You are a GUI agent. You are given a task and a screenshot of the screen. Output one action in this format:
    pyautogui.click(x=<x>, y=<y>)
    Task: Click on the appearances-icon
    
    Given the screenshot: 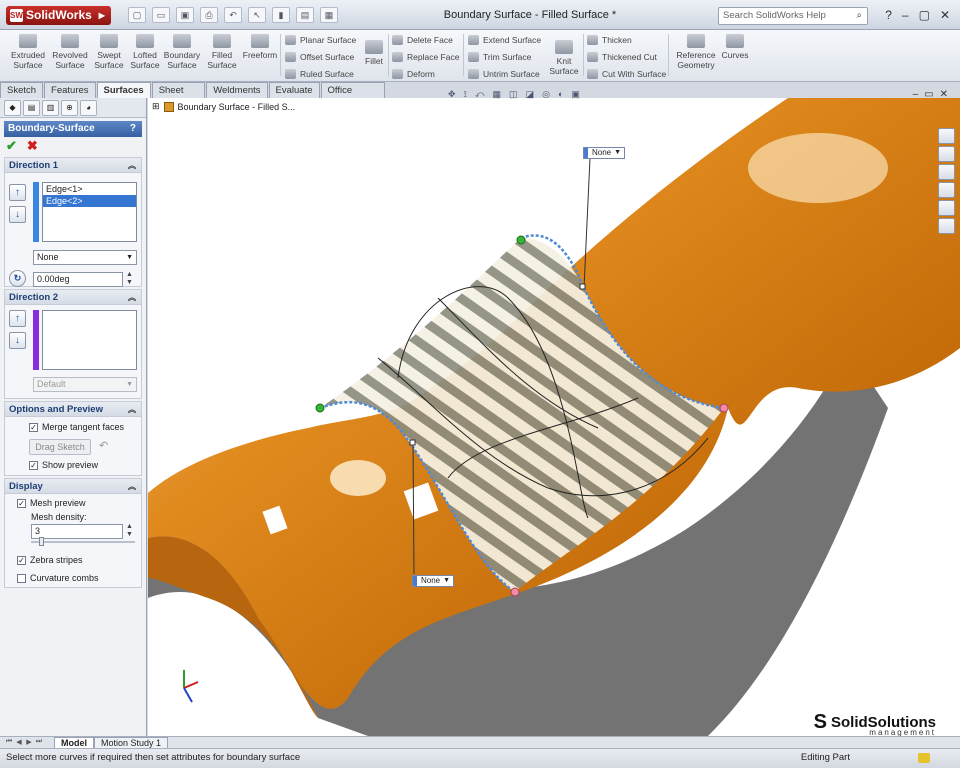 What is the action you would take?
    pyautogui.click(x=946, y=208)
    